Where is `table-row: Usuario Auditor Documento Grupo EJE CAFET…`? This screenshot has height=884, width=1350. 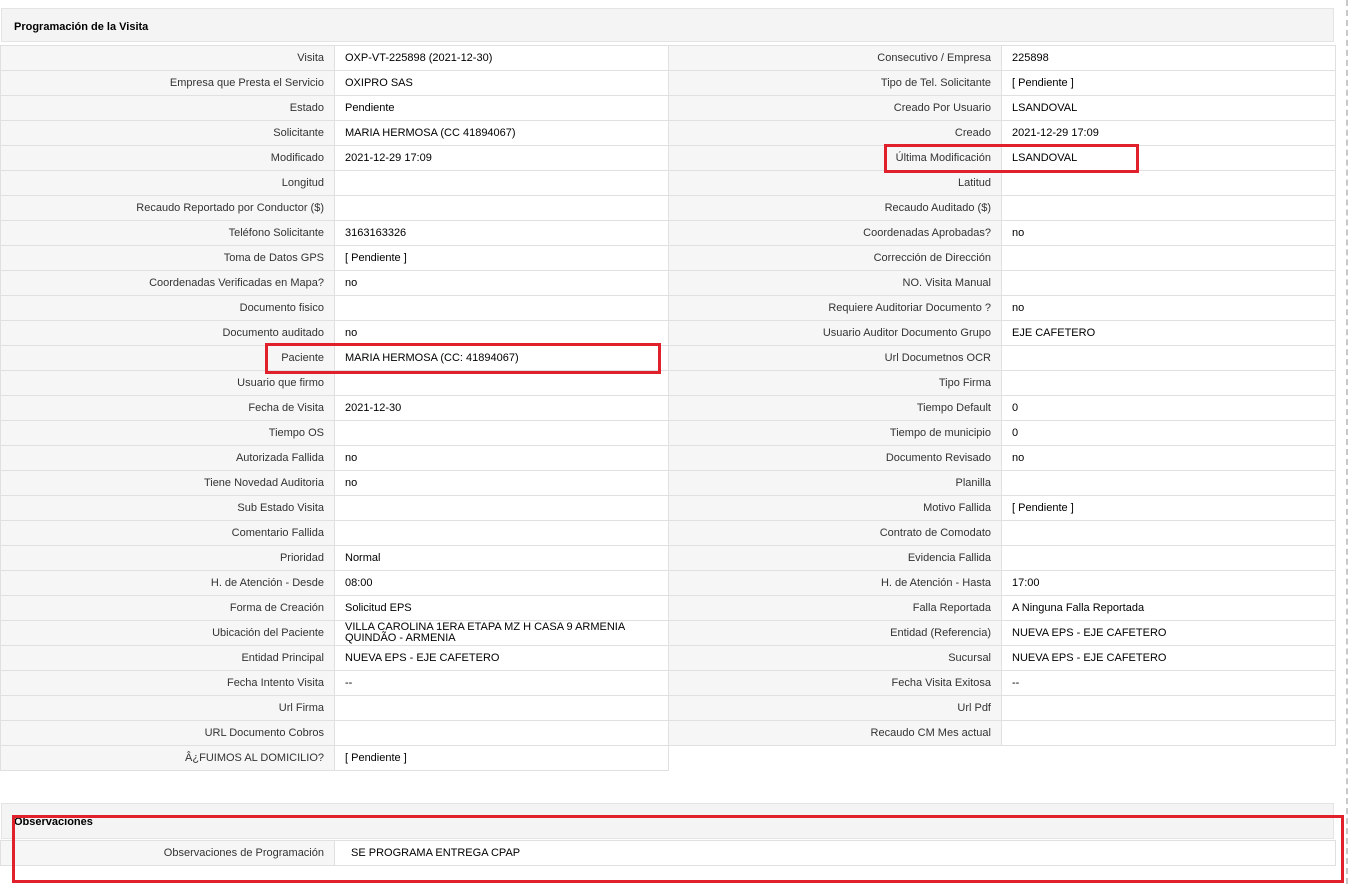
table-row: Usuario Auditor Documento Grupo EJE CAFET… is located at coordinates (1002, 333).